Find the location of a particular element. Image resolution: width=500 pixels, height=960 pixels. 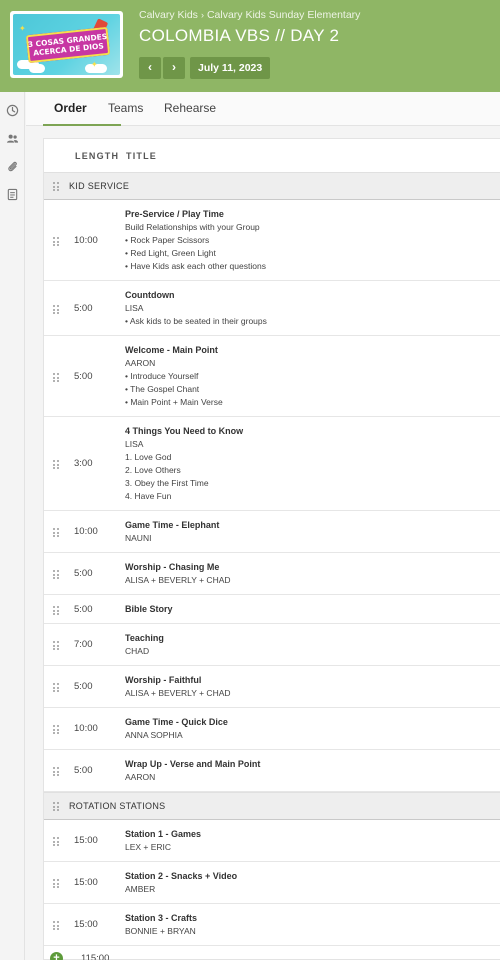

item-note-line: Build Relationships with your Group is located at coordinates (192, 227).